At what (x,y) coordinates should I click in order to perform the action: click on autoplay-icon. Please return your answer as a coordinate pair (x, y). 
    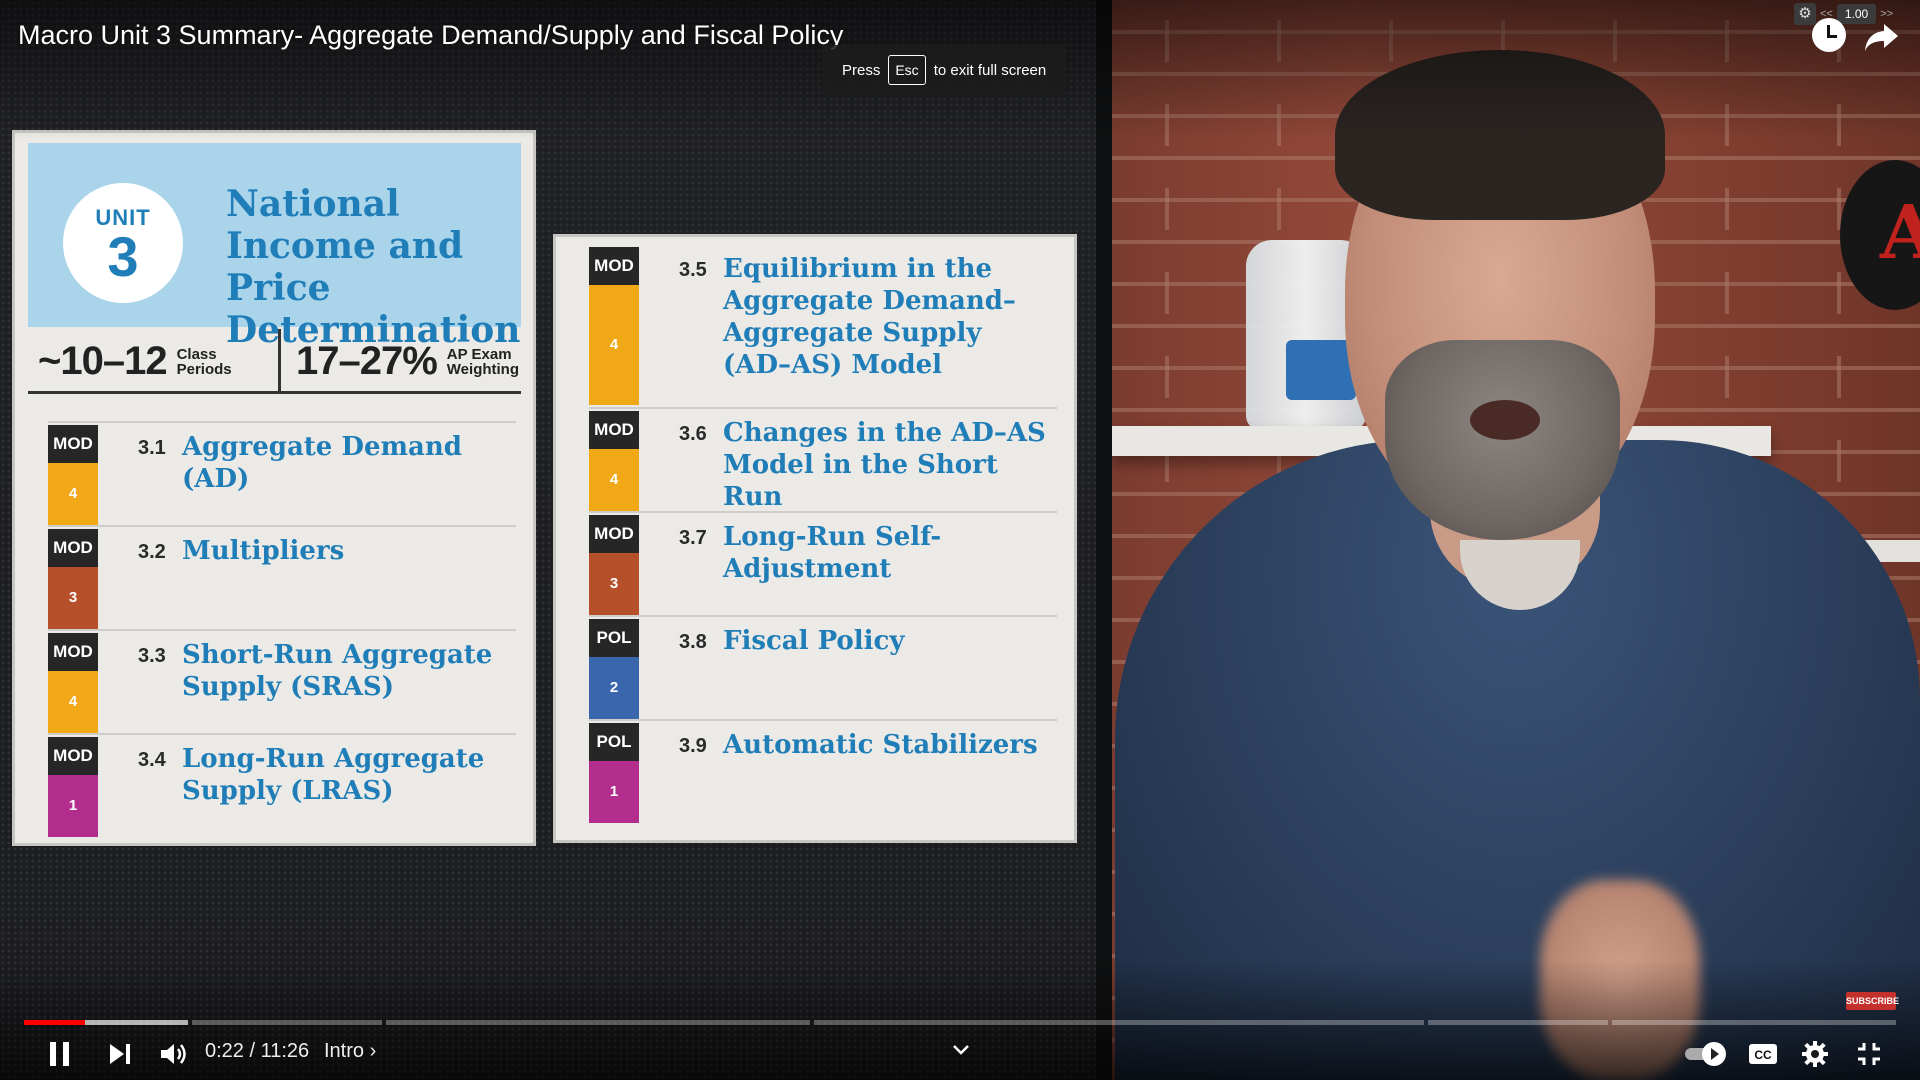
    Looking at the image, I should click on (1705, 1054).